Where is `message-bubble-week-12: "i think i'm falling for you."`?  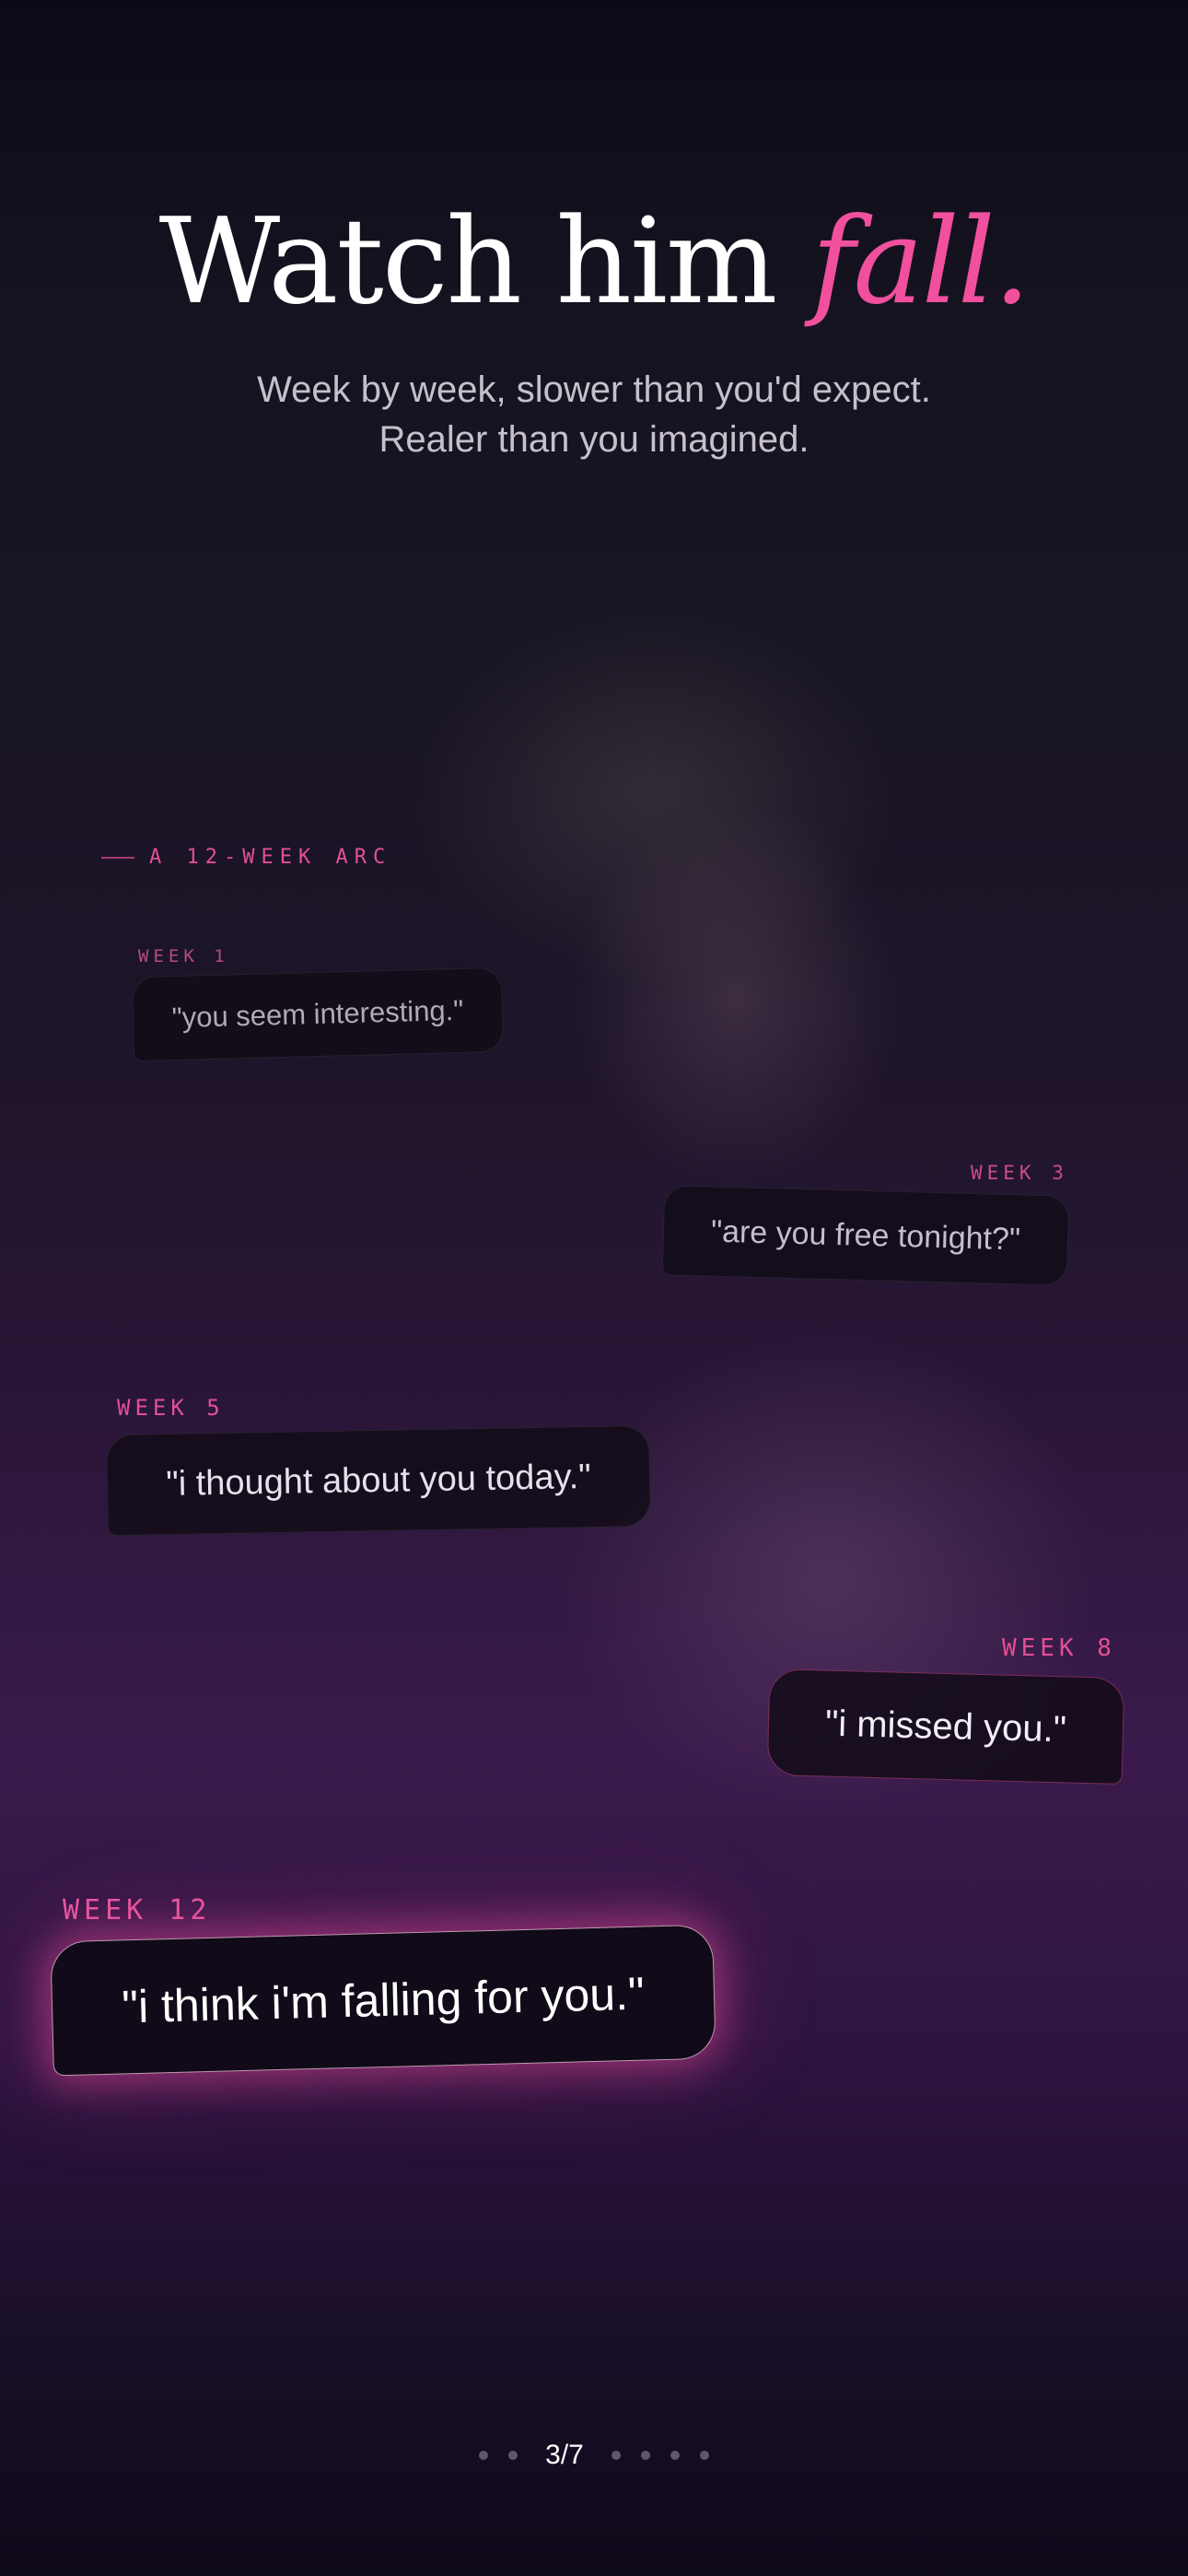 message-bubble-week-12: "i think i'm falling for you." is located at coordinates (383, 2000).